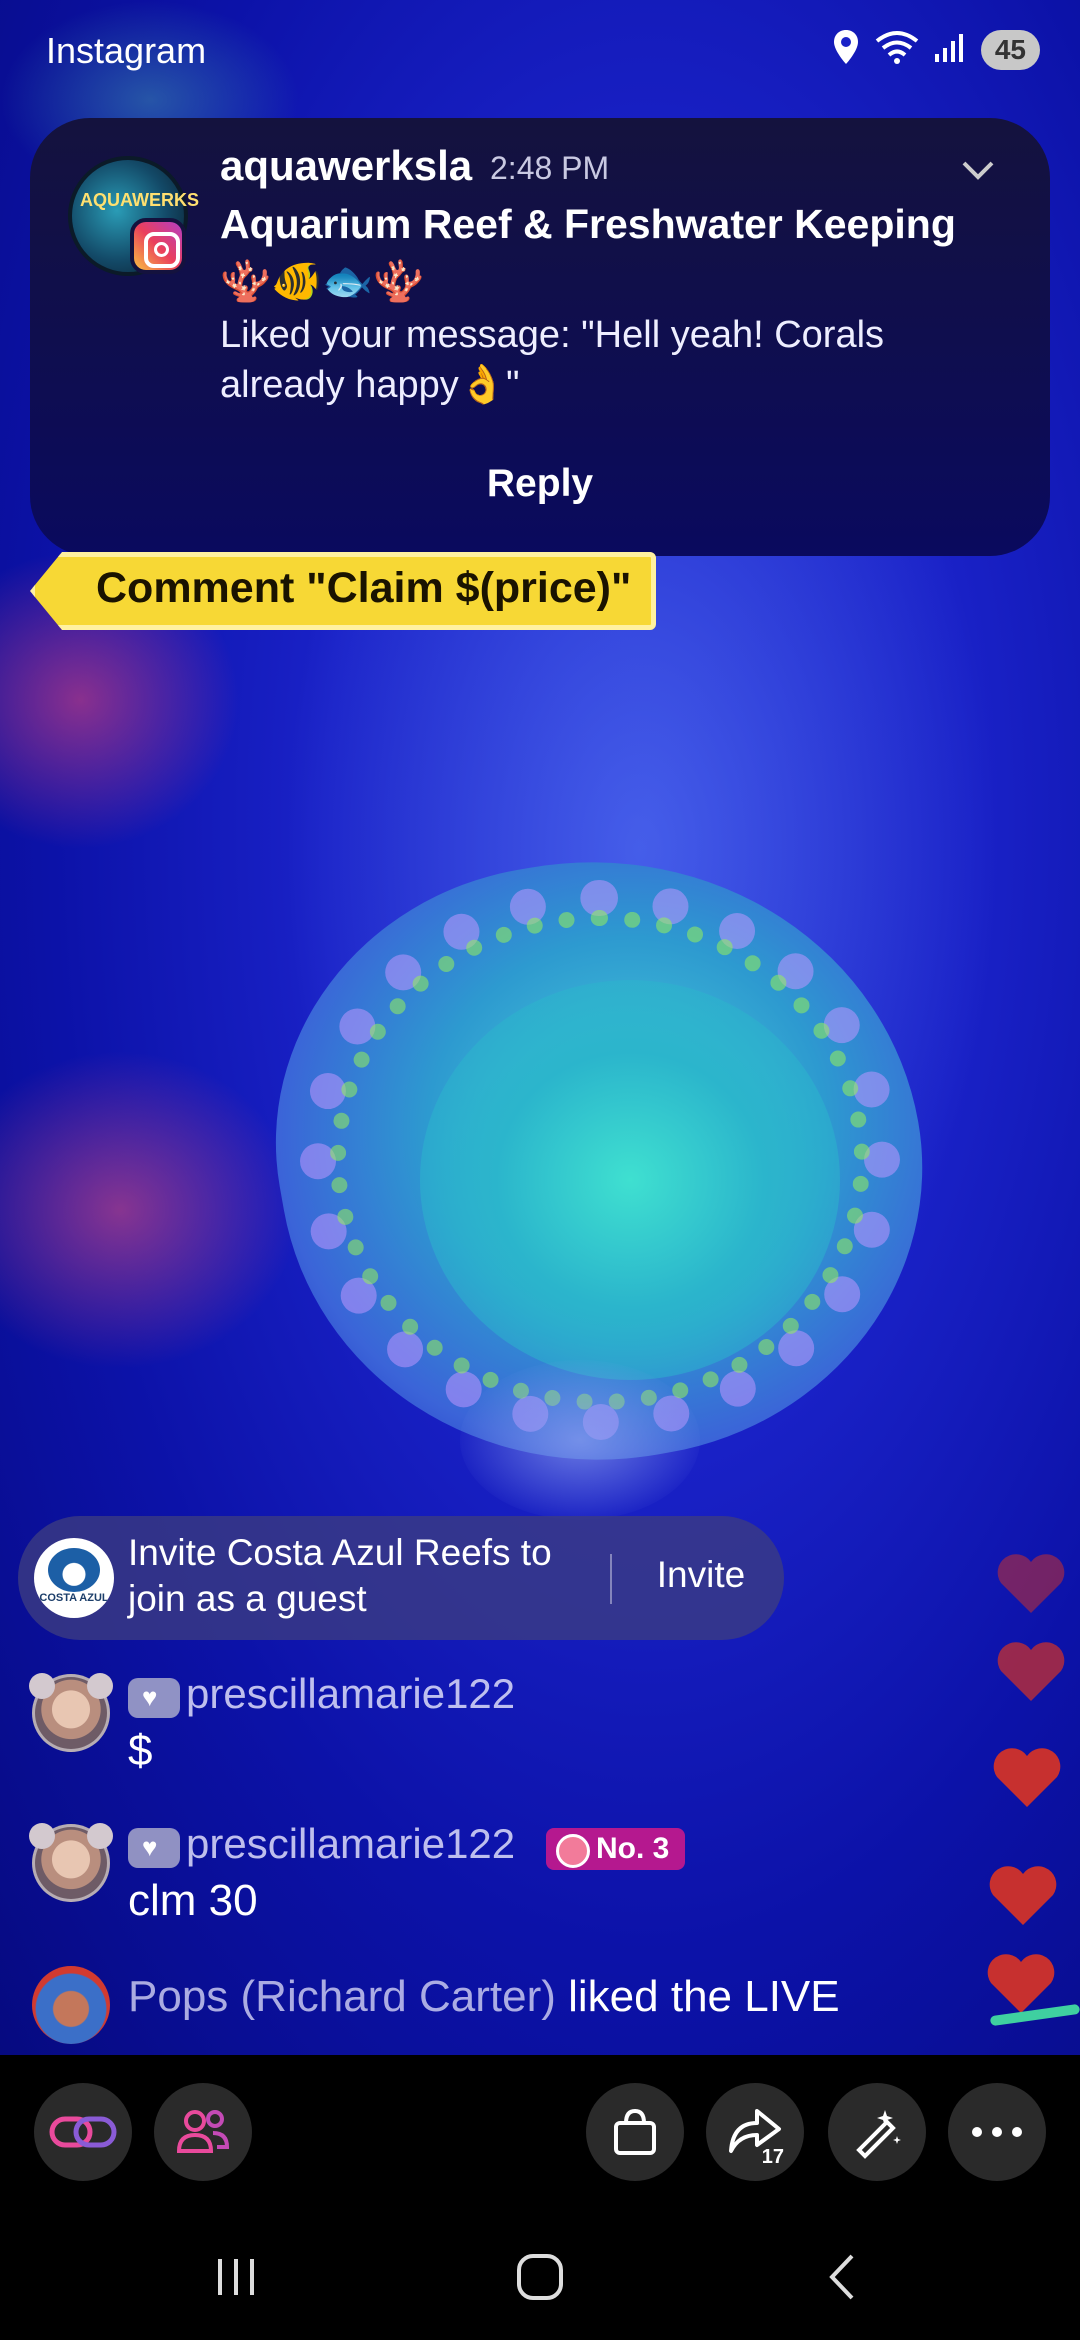 Image resolution: width=1080 pixels, height=2340 pixels. I want to click on system-nav-bar, so click(540, 2272).